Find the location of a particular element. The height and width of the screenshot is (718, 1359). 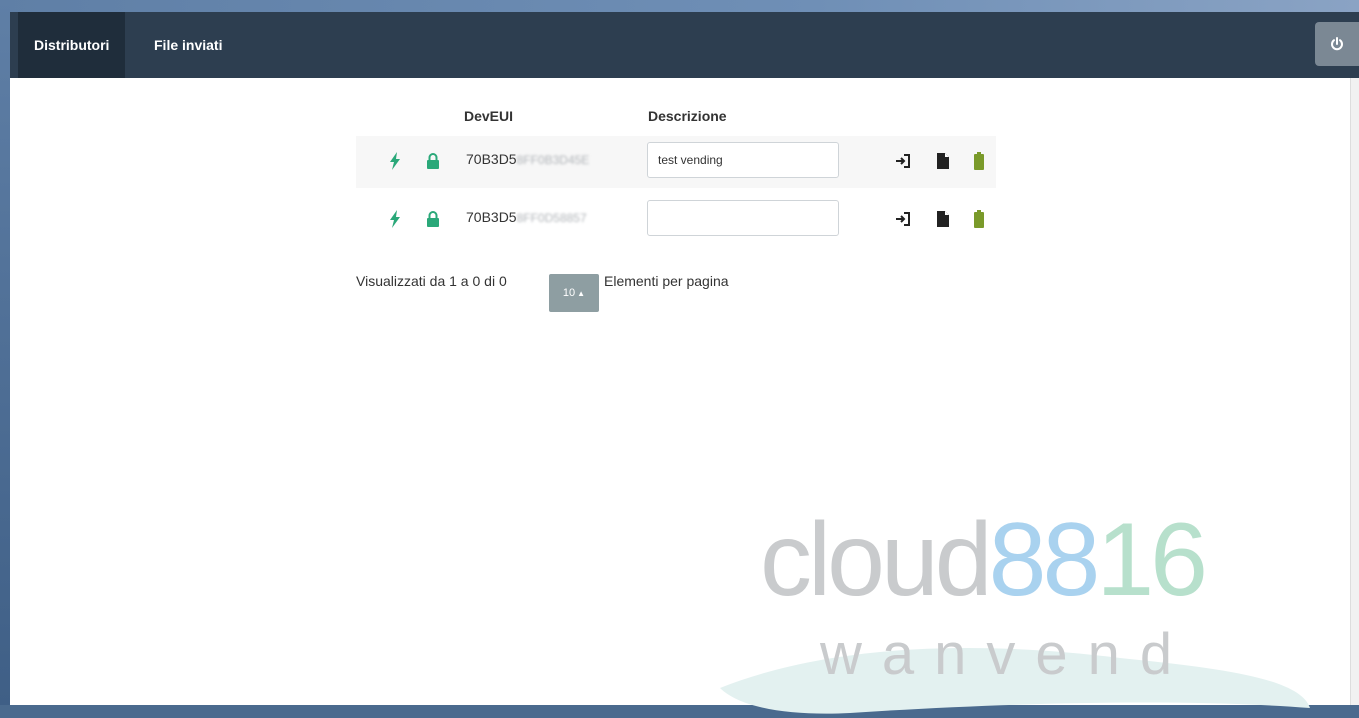

table-row: 70B3D58FF0D58857 is located at coordinates (676, 220).